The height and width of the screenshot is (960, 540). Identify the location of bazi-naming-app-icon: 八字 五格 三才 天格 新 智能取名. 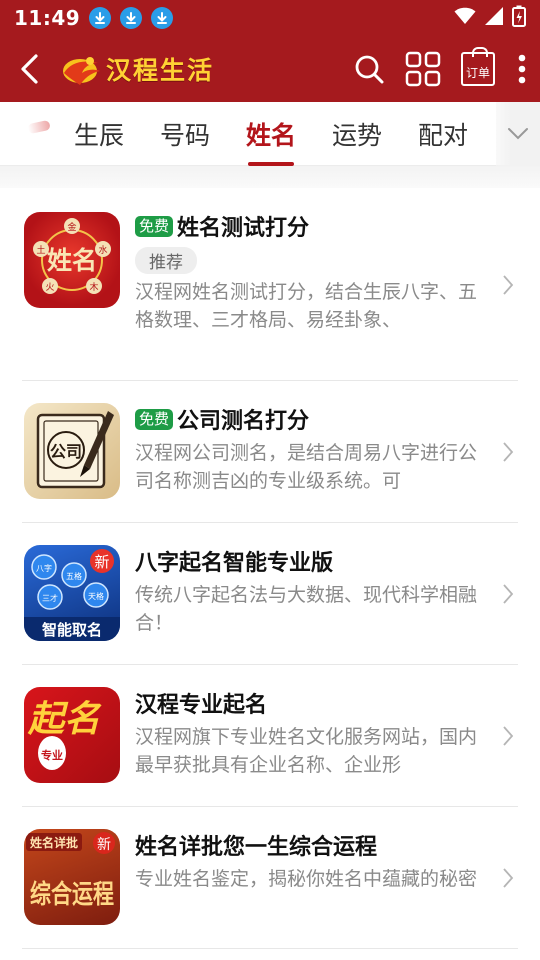
(72, 593).